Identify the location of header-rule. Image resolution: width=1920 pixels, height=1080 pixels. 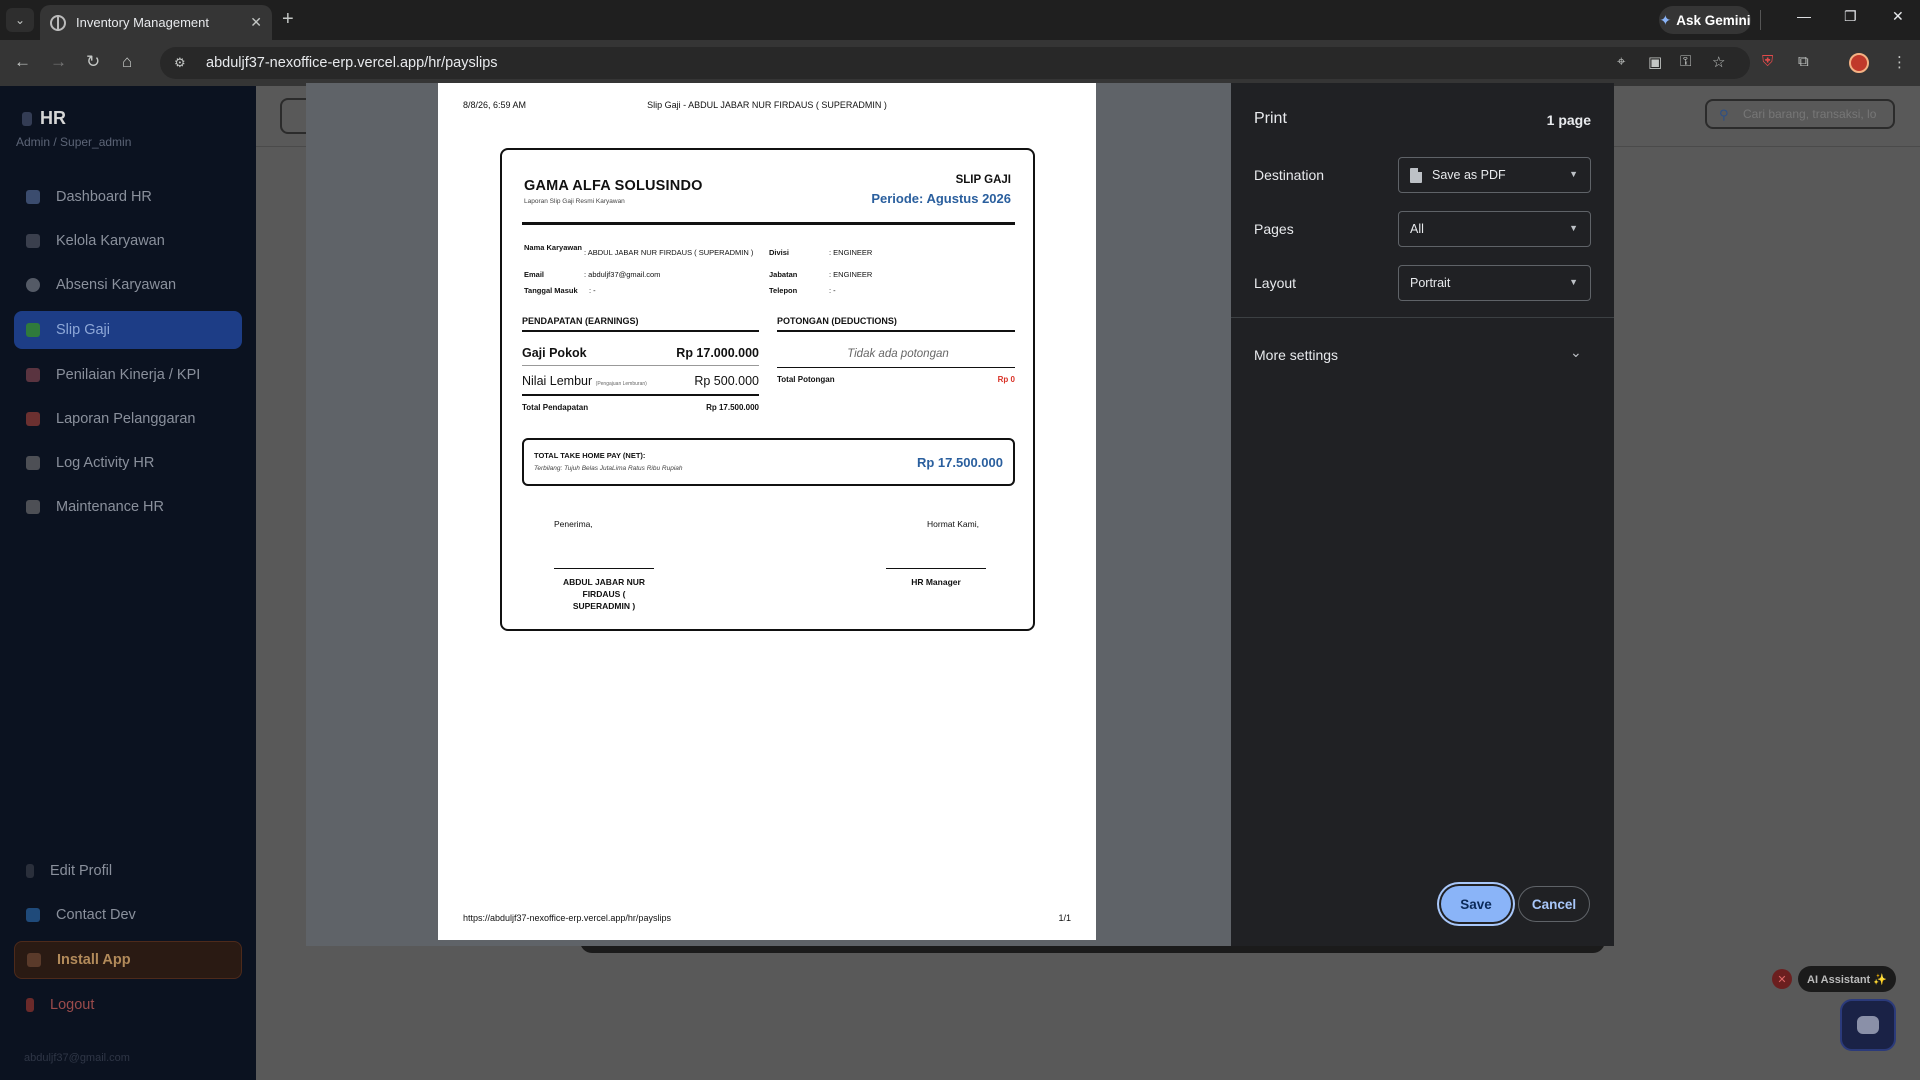
(768, 223).